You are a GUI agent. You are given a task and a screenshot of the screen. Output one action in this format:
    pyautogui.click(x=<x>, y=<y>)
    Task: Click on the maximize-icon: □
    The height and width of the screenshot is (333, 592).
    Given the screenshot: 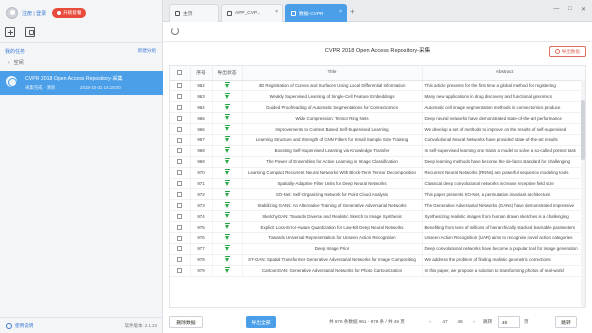 What is the action you would take?
    pyautogui.click(x=570, y=9)
    